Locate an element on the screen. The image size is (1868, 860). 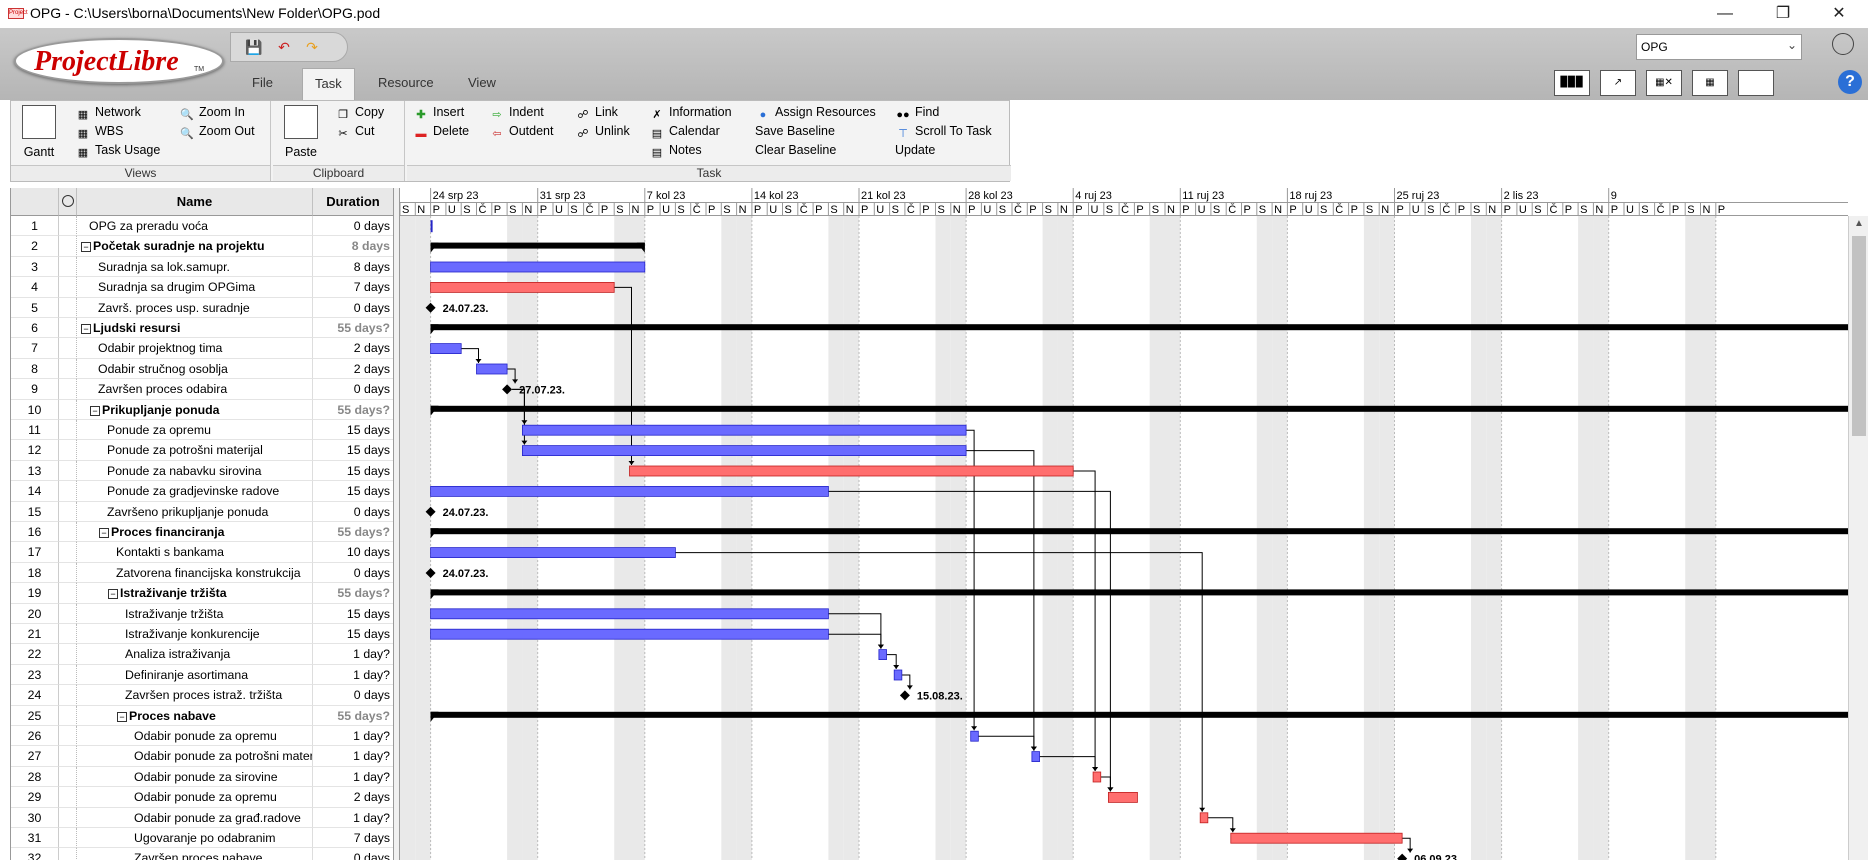
row-name-cell: Ponude za opremu is located at coordinates (195, 430).